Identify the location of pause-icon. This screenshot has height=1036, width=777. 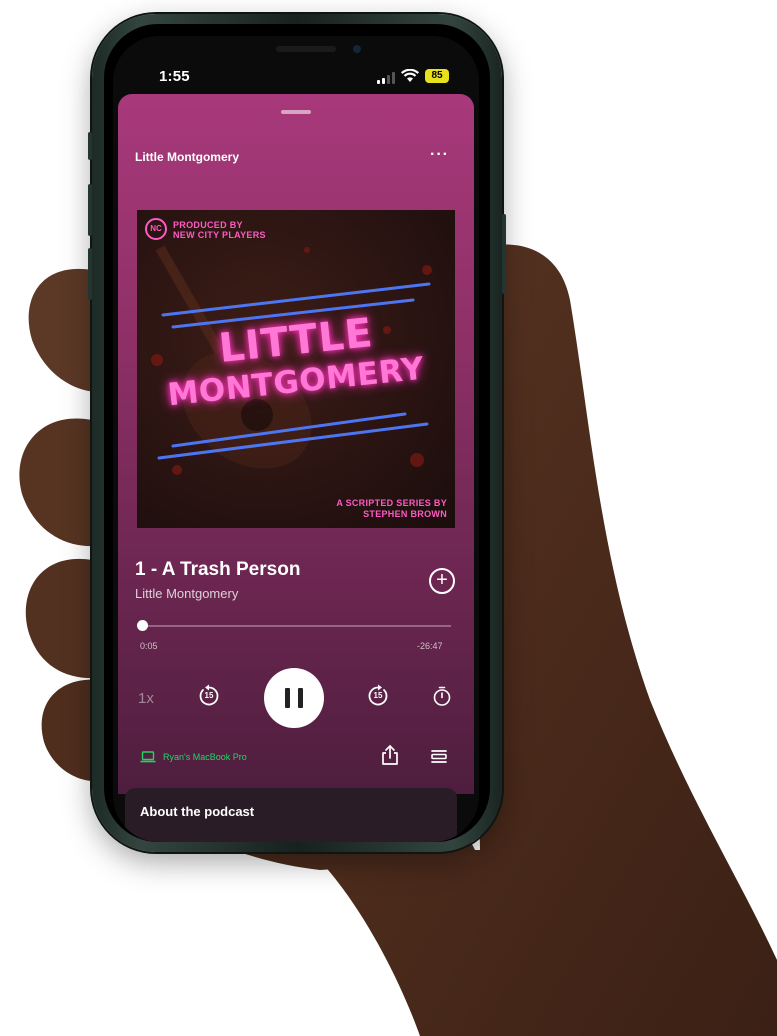
(287, 698).